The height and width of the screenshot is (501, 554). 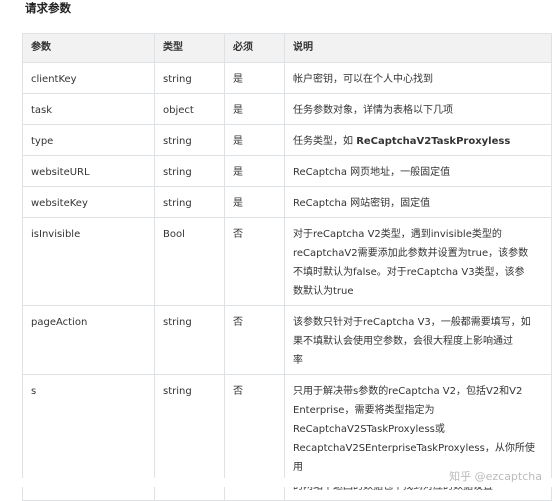 What do you see at coordinates (409, 272) in the screenshot?
I see `description-line: 不填时默认为false。对于reCaptcha V3类型，该参` at bounding box center [409, 272].